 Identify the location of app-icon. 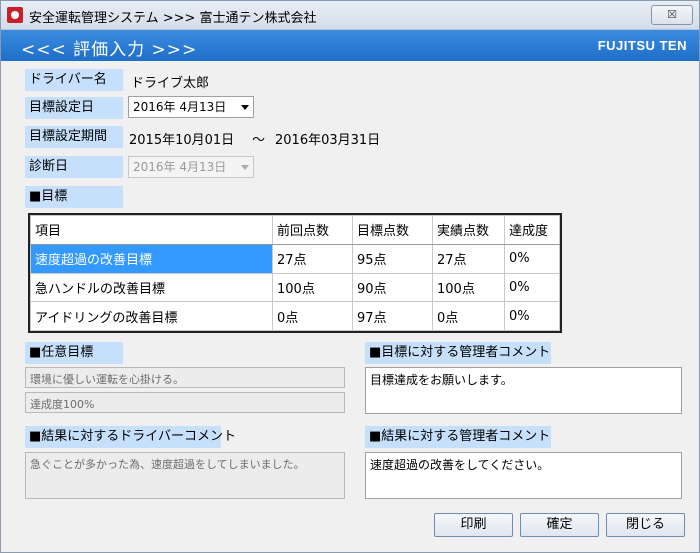
(15, 15).